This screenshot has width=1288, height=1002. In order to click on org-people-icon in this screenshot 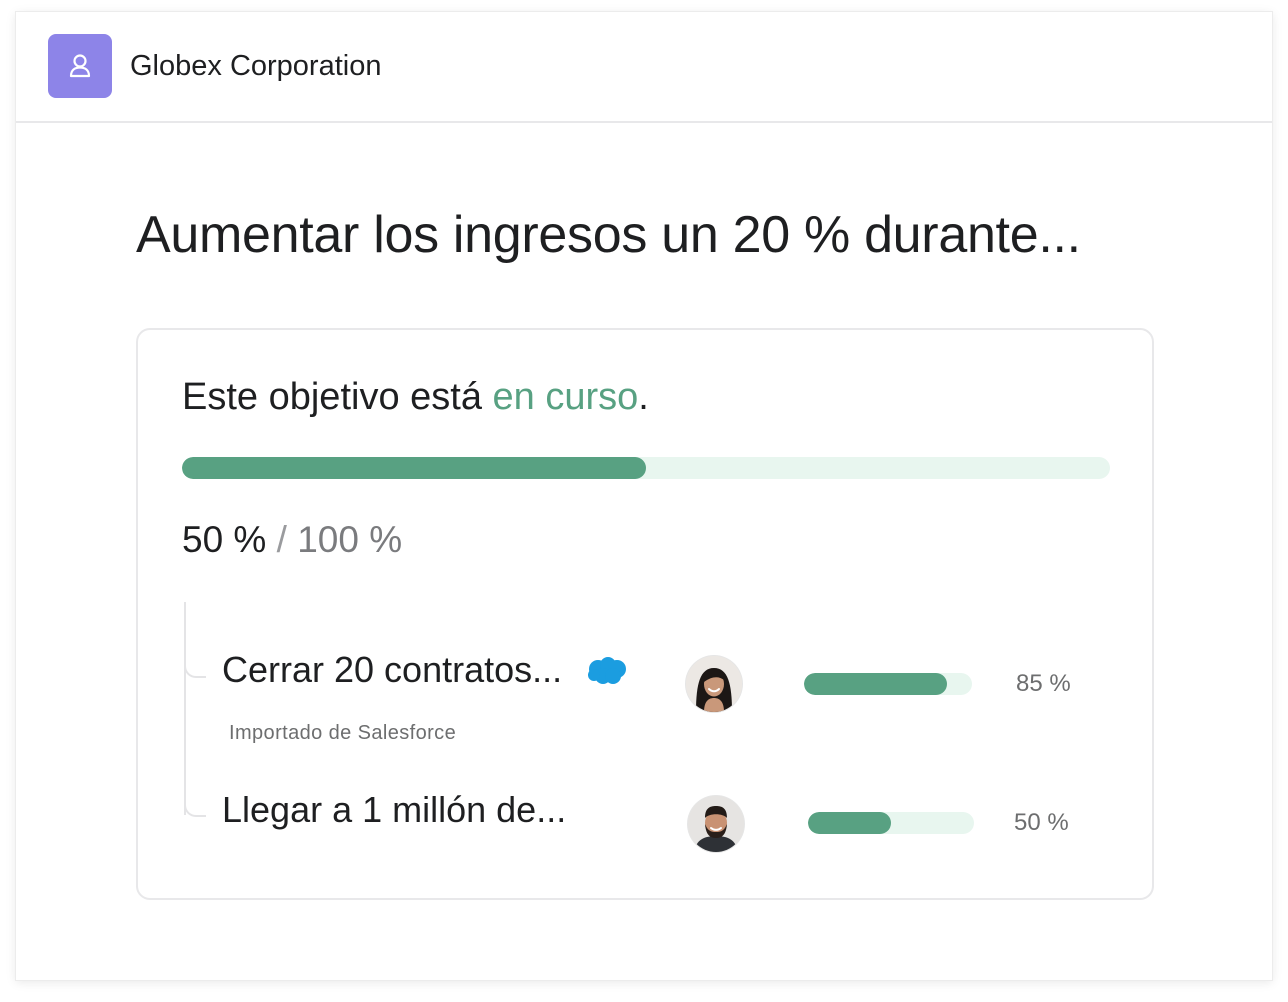, I will do `click(80, 66)`.